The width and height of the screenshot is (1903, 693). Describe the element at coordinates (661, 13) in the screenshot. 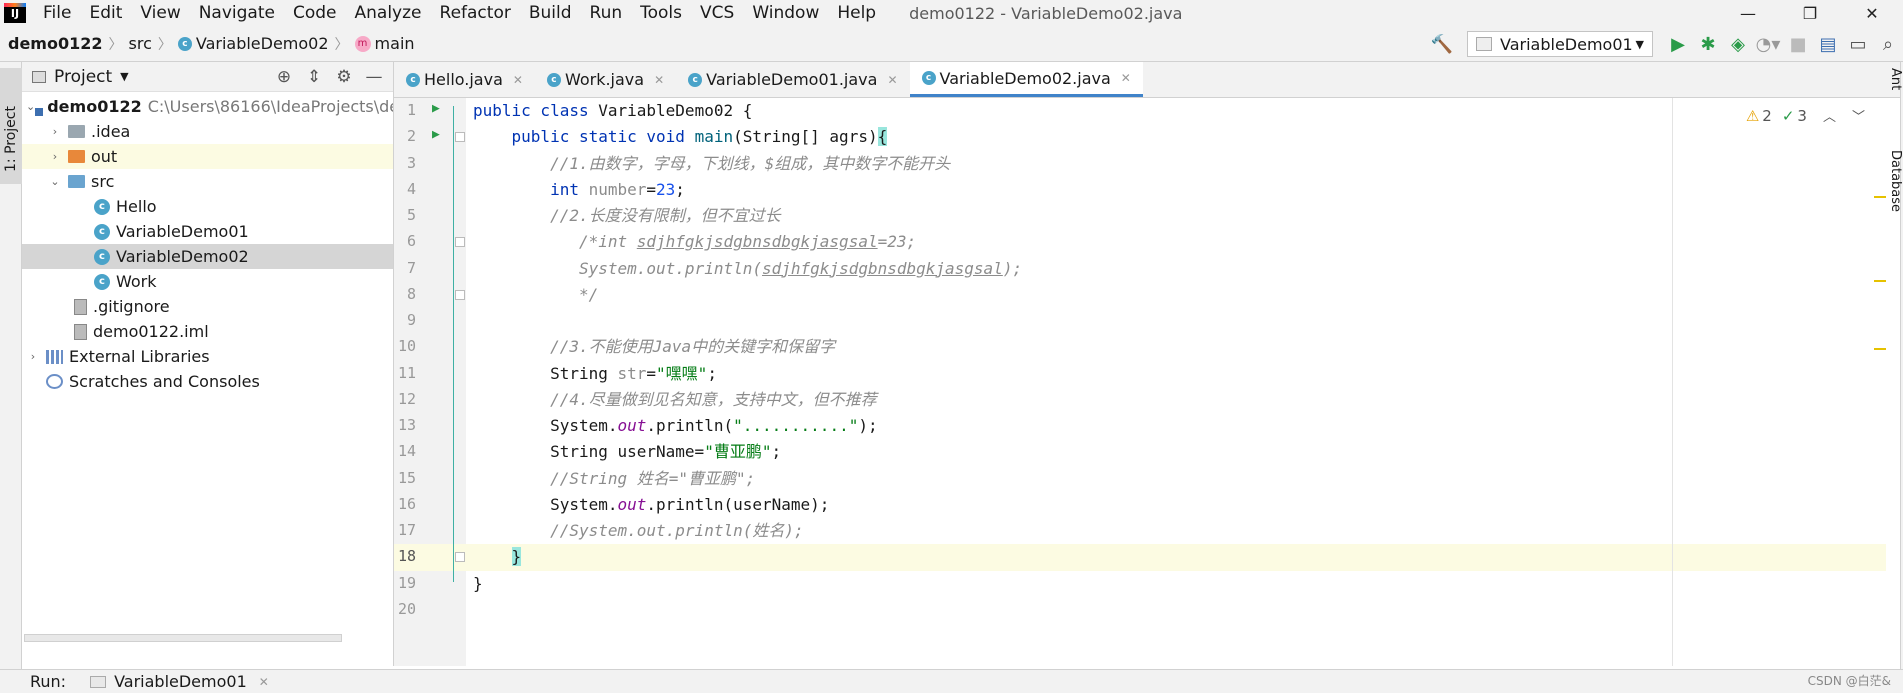

I see `menu-tools: Tools` at that location.